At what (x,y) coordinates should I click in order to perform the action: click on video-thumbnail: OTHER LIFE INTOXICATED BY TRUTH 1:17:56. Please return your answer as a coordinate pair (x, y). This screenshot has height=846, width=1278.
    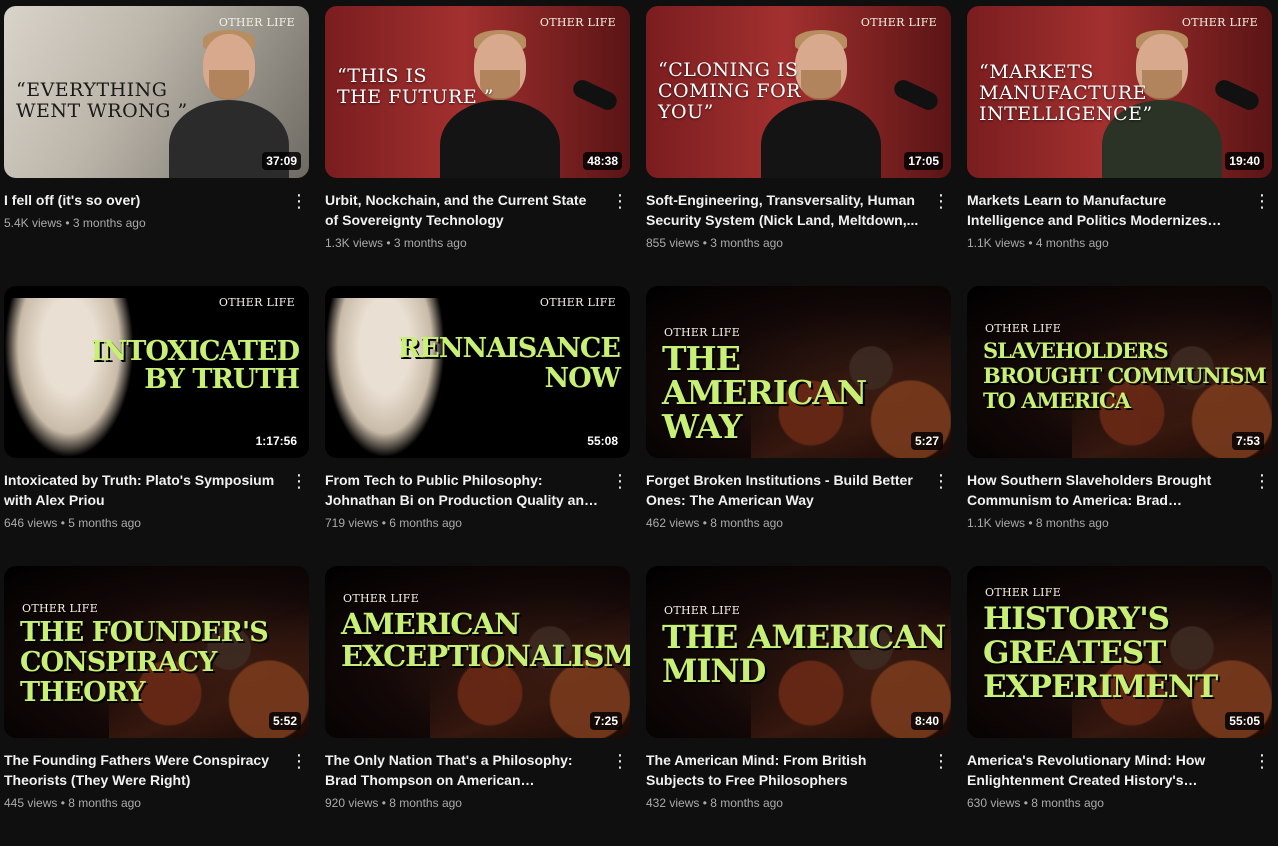
    Looking at the image, I should click on (156, 372).